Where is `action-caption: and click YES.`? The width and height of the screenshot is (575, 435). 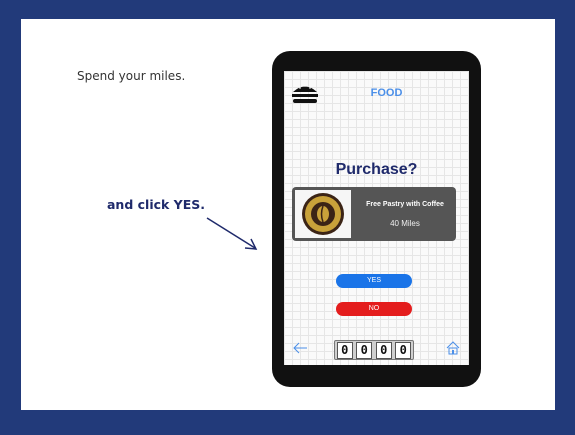
action-caption: and click YES. is located at coordinates (156, 204).